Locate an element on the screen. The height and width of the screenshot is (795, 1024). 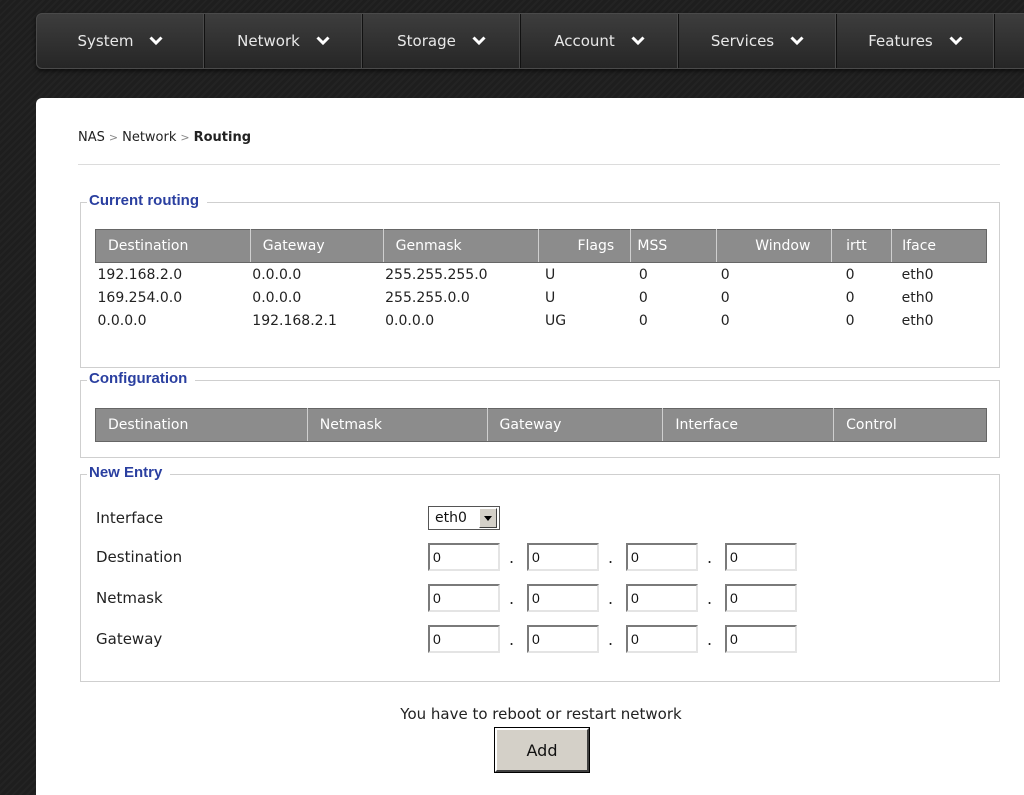
breadcrumb-parent: Network is located at coordinates (149, 137).